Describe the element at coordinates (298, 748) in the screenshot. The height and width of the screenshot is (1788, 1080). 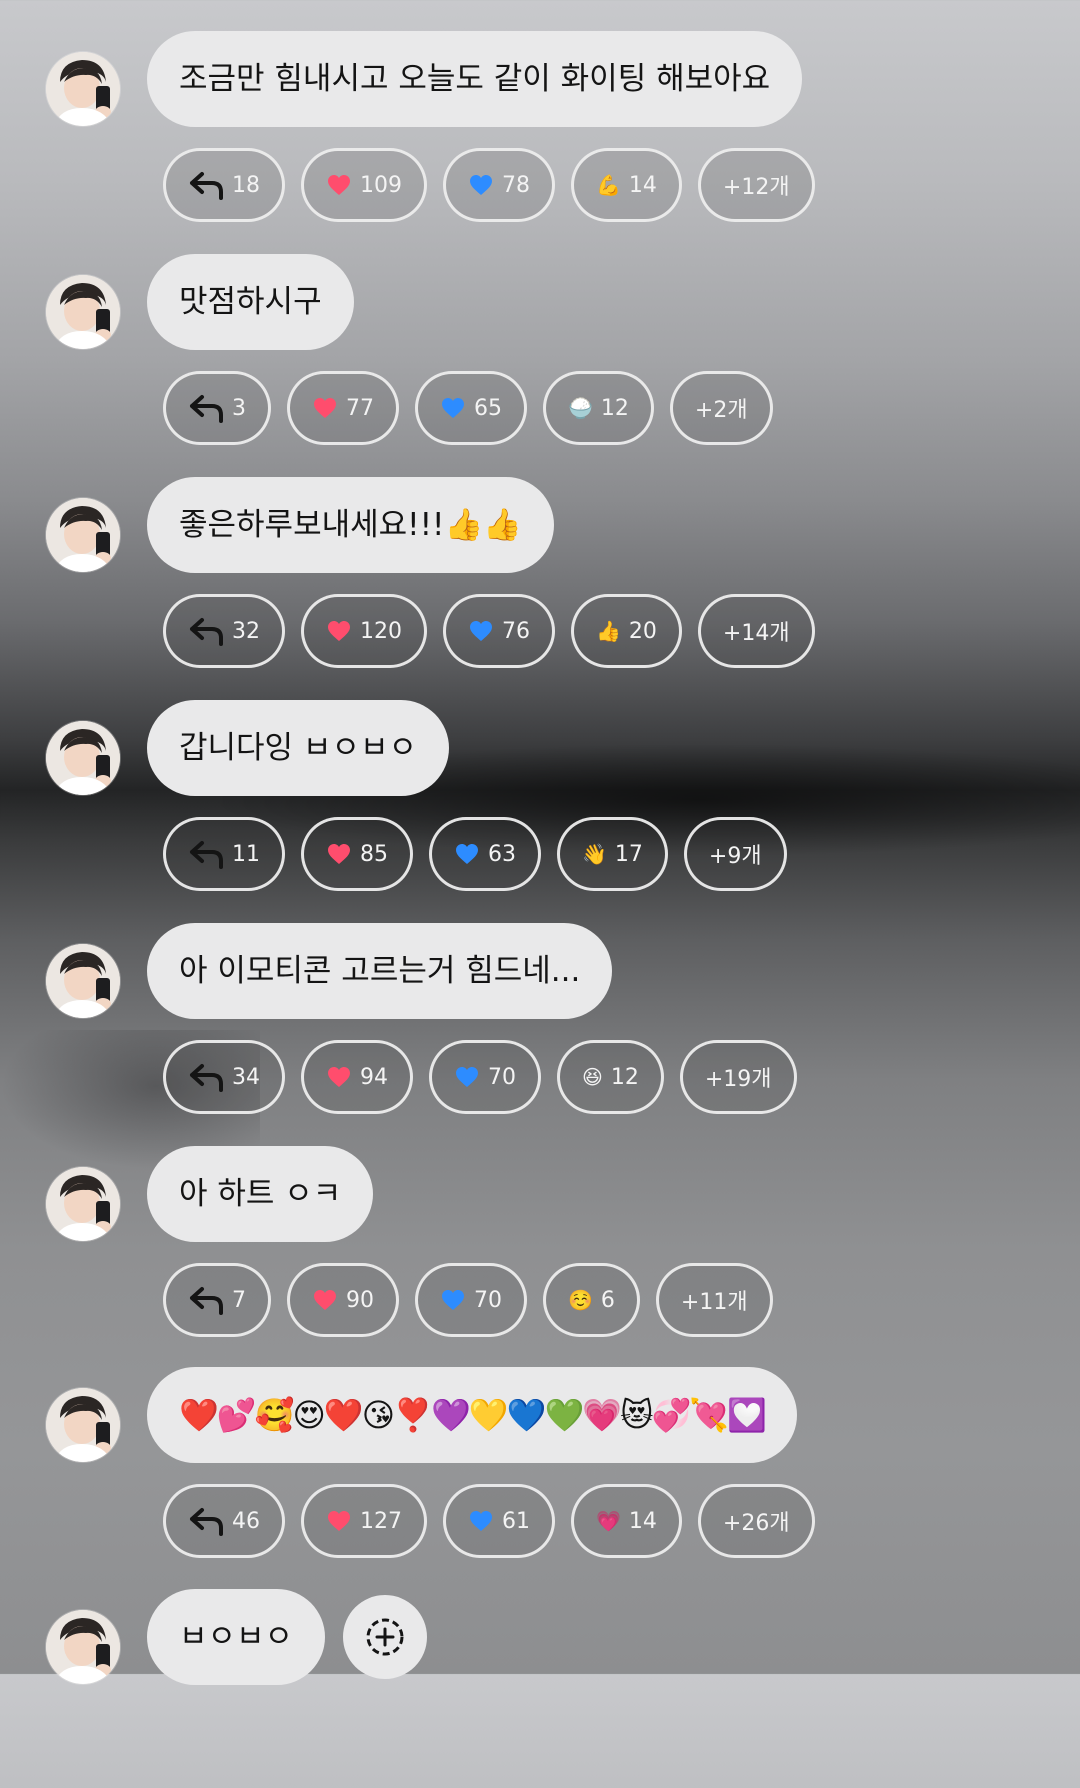
I see `message-bubble: 갑니다잉 ㅂㅇㅂㅇ` at that location.